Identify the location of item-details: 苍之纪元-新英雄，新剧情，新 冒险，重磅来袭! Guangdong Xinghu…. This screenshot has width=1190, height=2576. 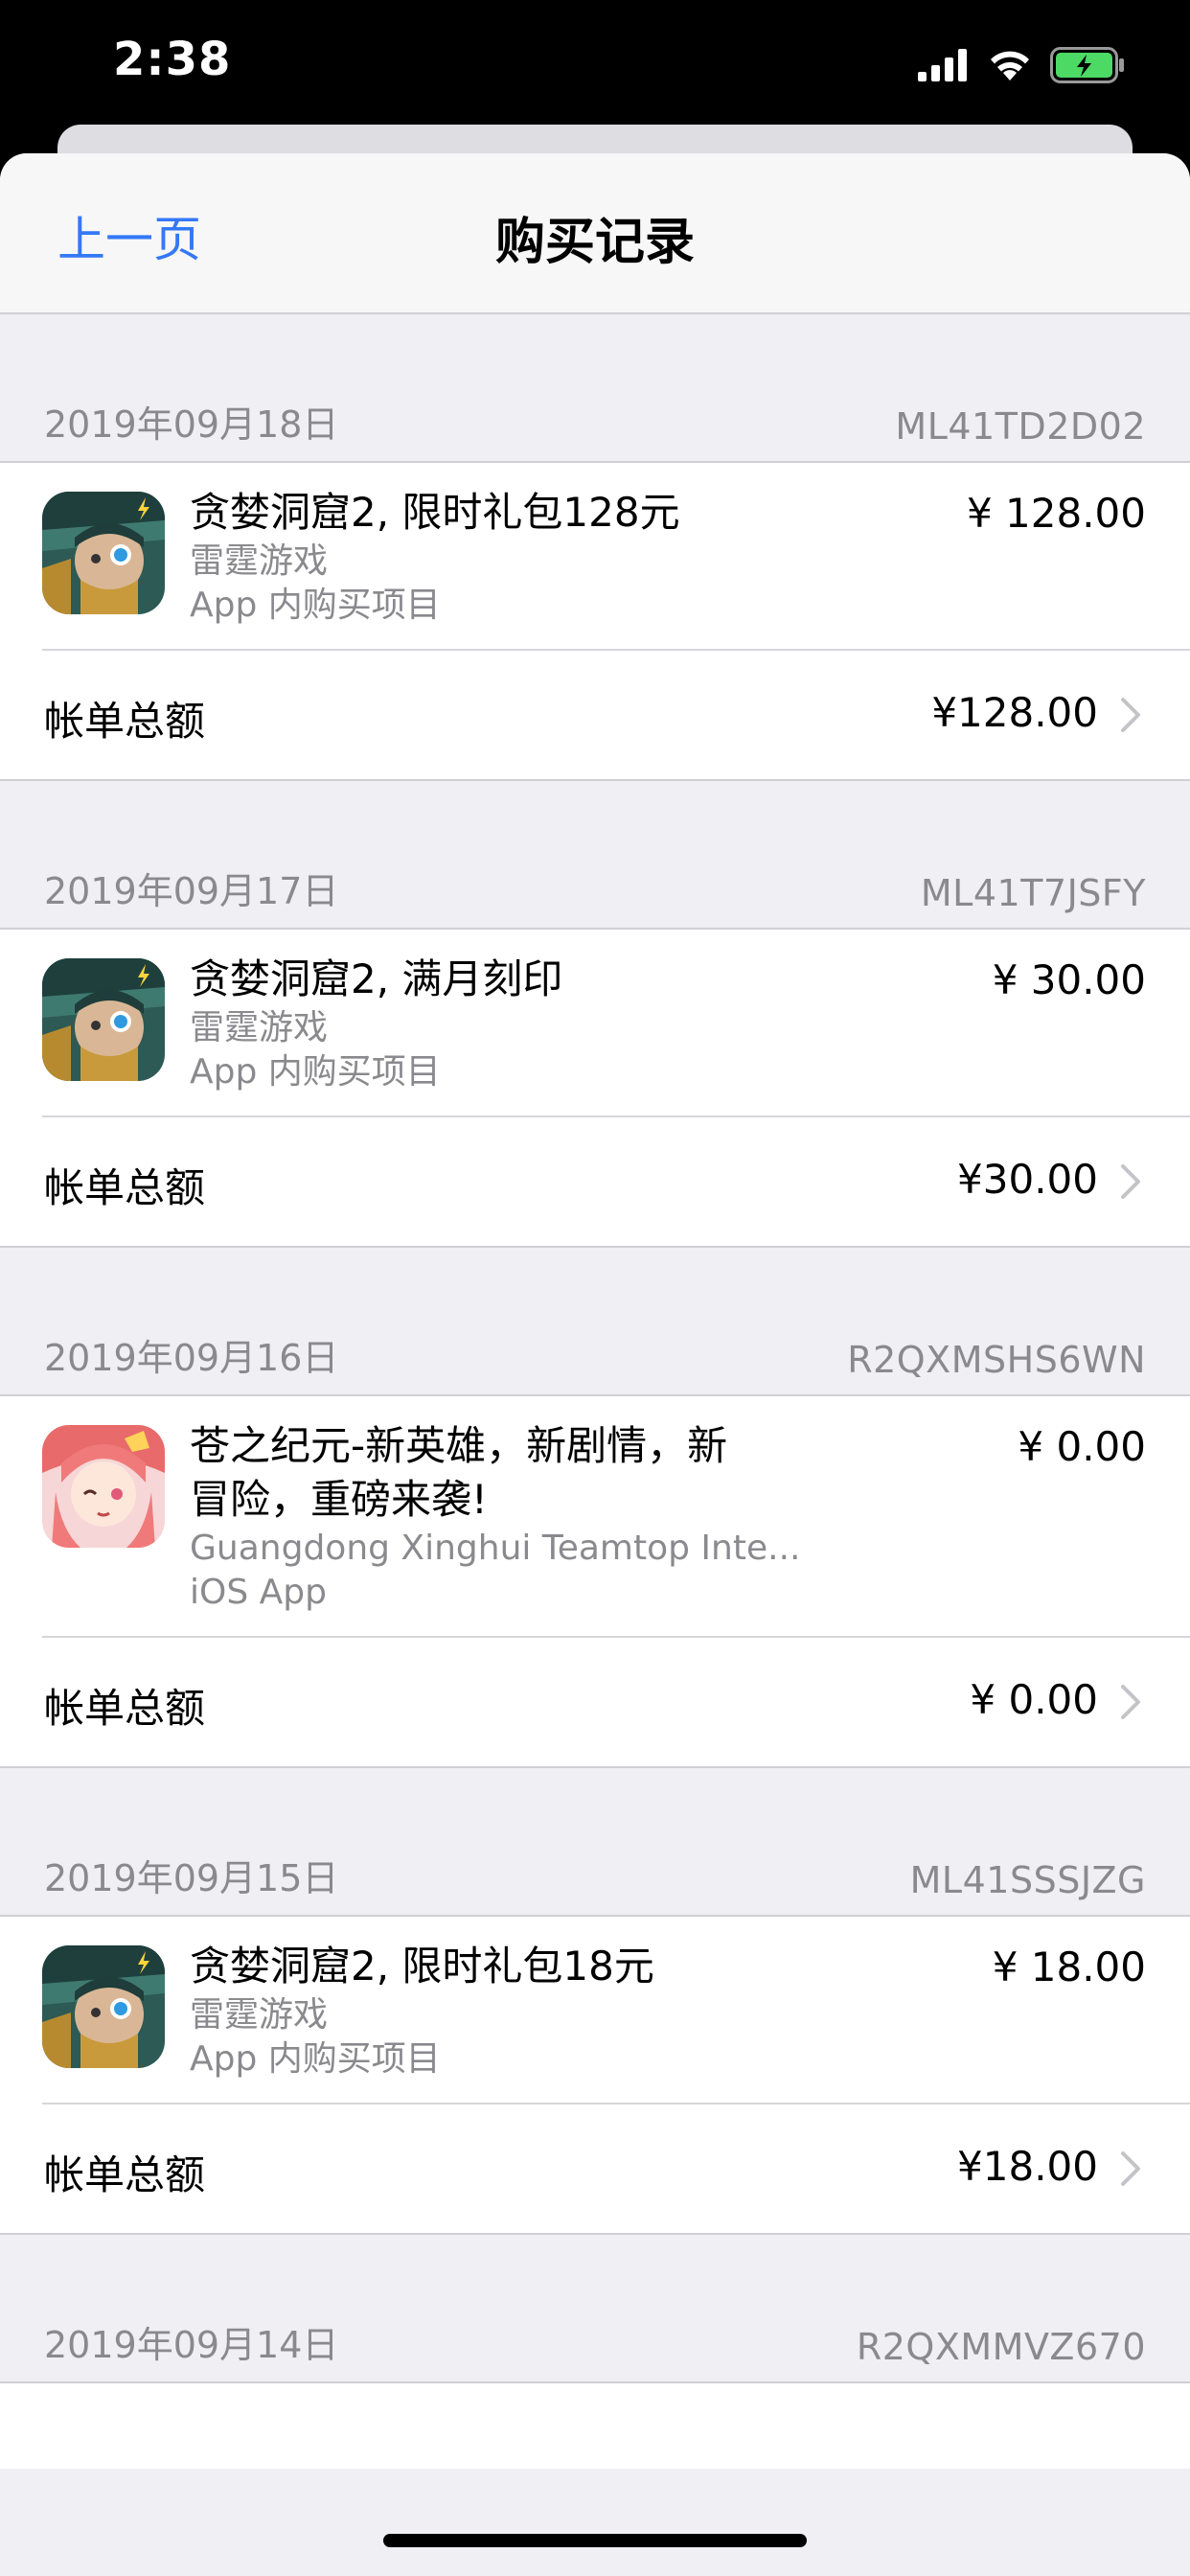
(506, 1517).